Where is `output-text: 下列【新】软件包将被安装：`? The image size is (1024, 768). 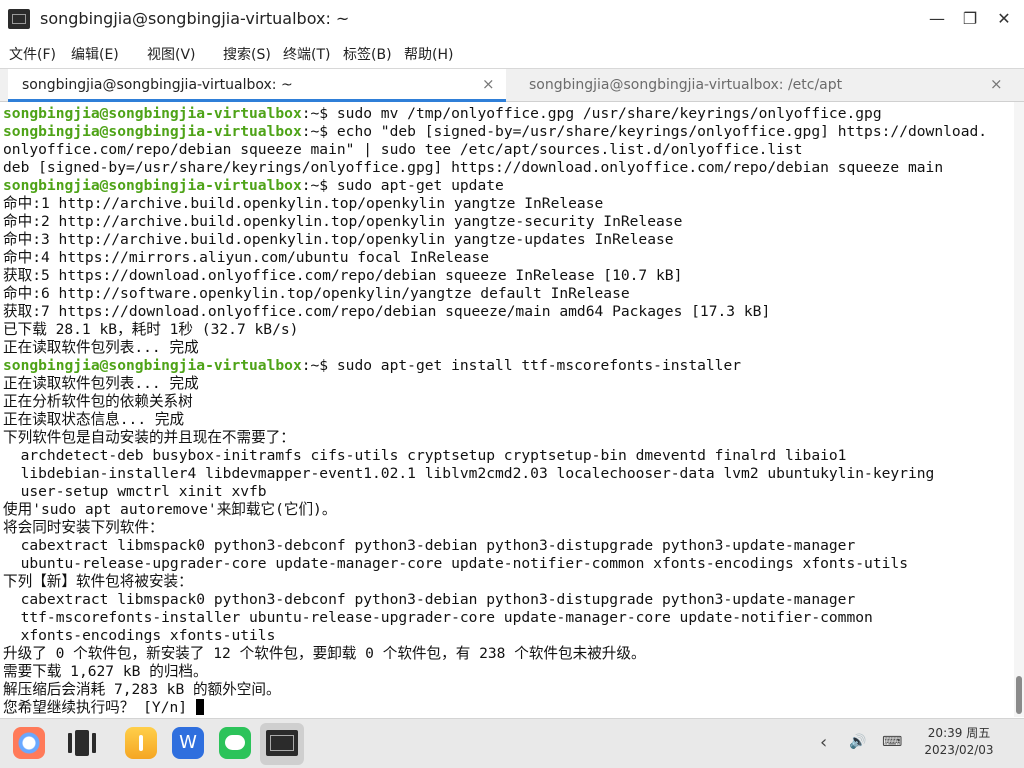 output-text: 下列【新】软件包将被安装： is located at coordinates (98, 581).